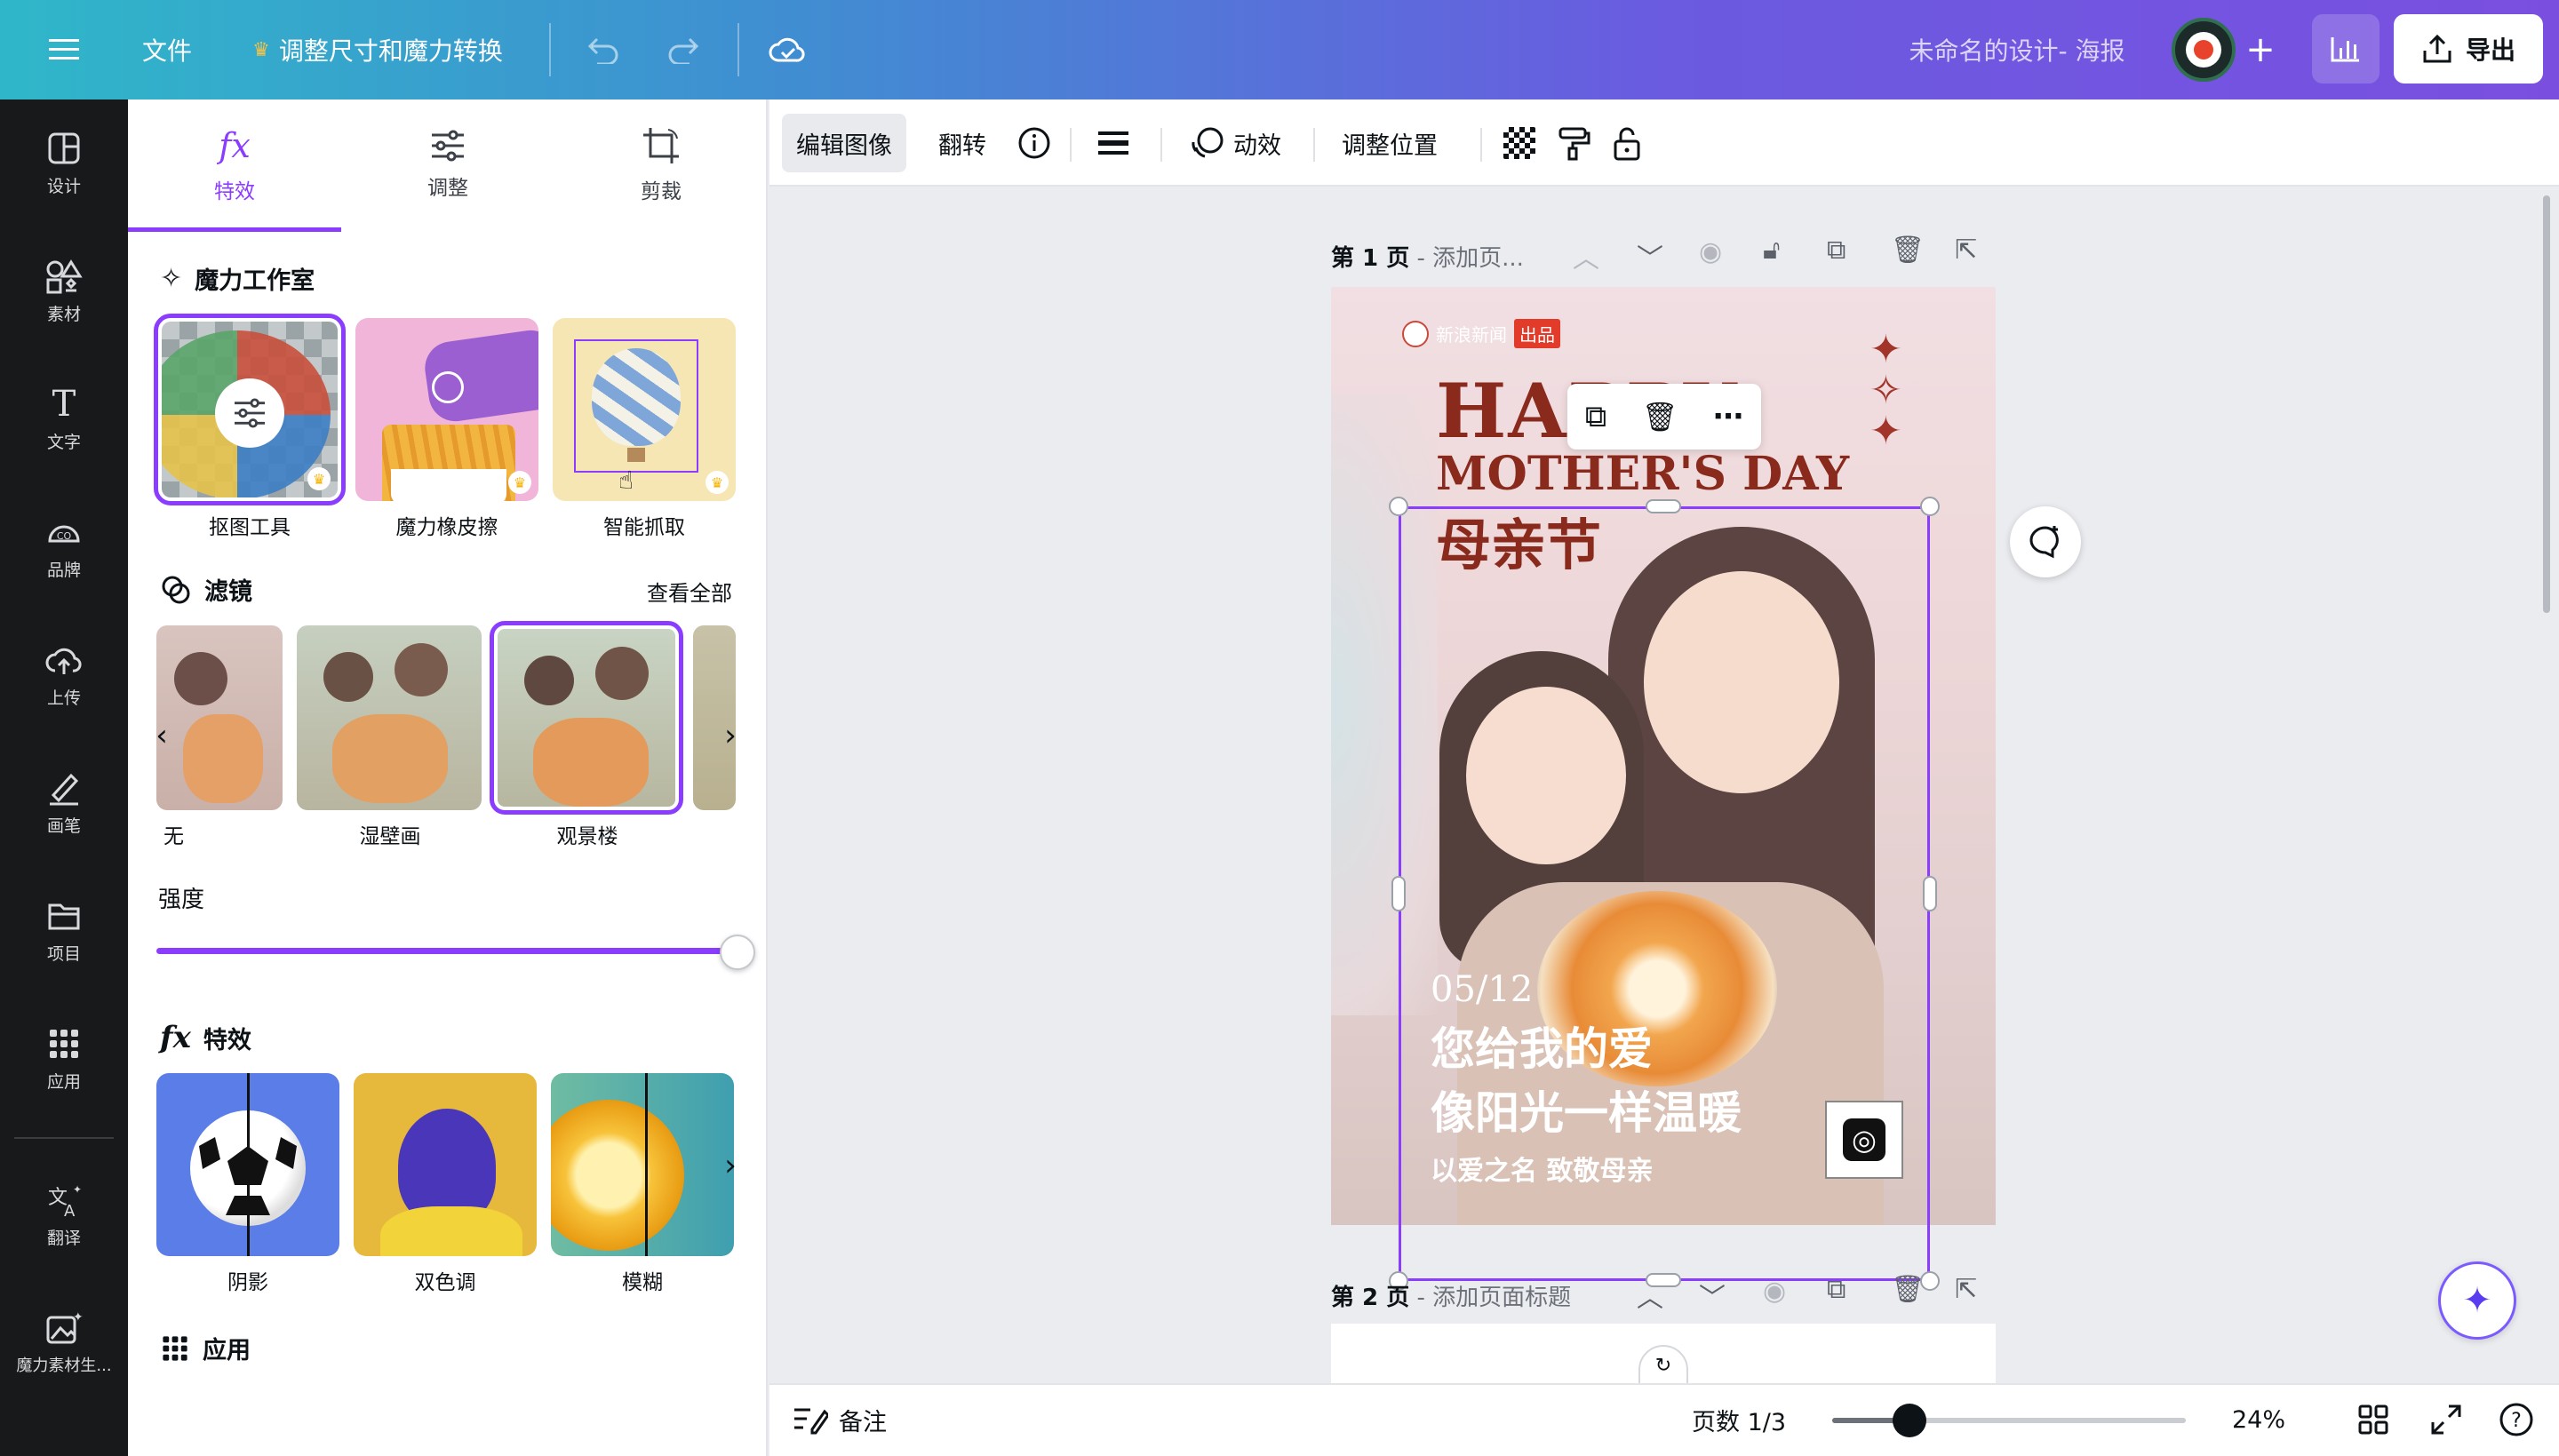  Describe the element at coordinates (2346, 49) in the screenshot. I see `chart-icon` at that location.